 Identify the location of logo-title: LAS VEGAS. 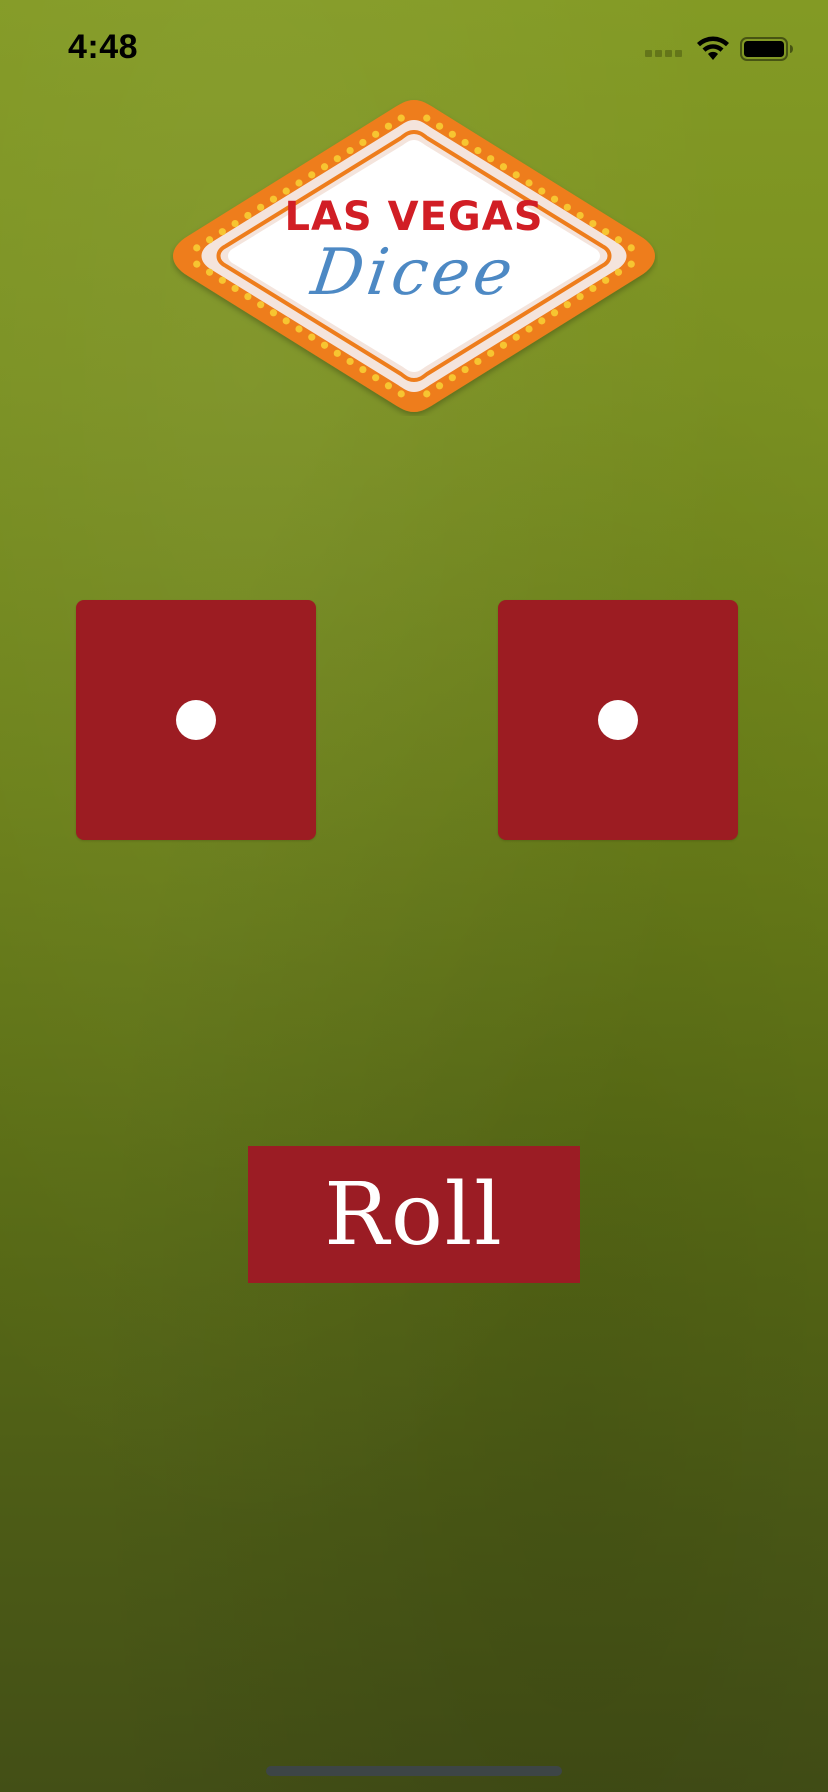
(414, 217).